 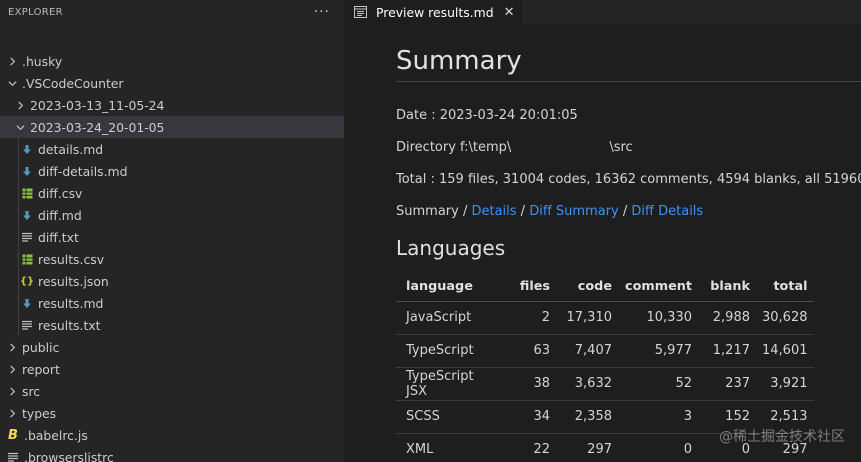 What do you see at coordinates (785, 384) in the screenshot?
I see `table-cell: 3,921` at bounding box center [785, 384].